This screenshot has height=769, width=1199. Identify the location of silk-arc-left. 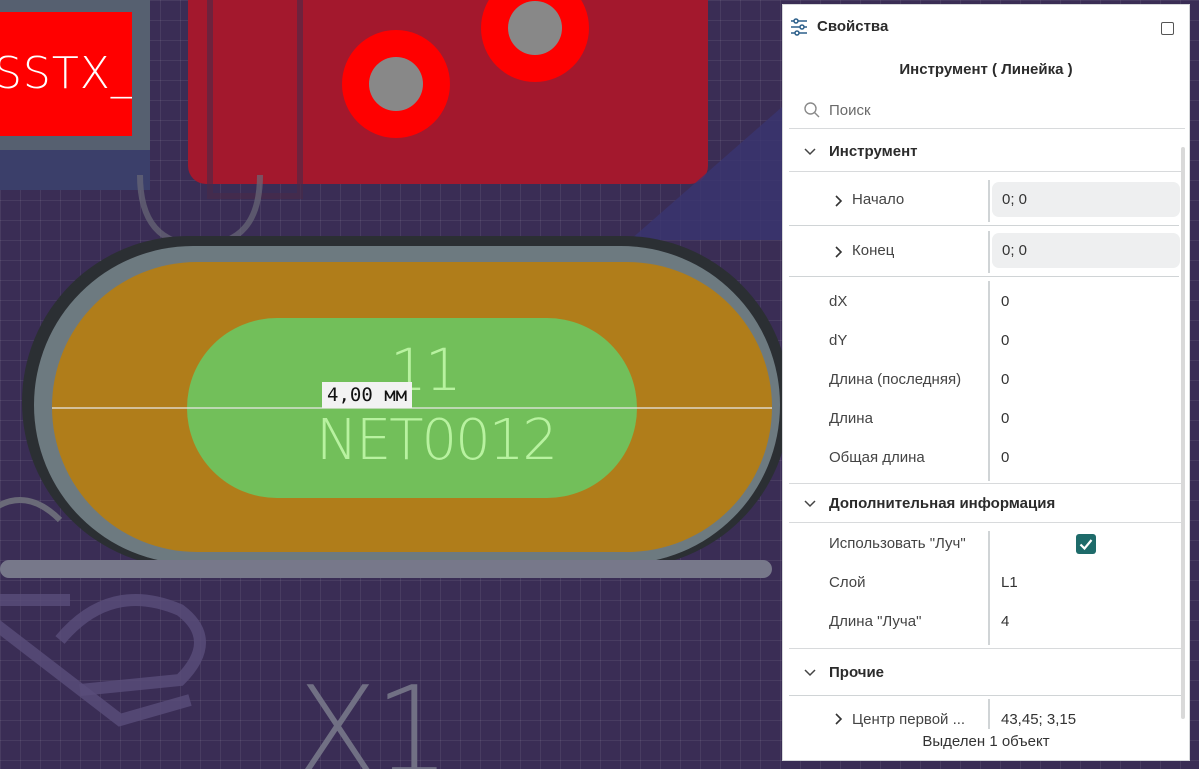
(31, 510).